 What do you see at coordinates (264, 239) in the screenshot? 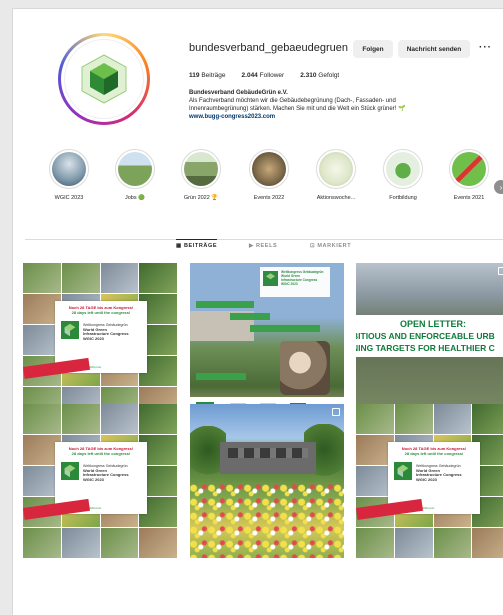
I see `tabs-divider` at bounding box center [264, 239].